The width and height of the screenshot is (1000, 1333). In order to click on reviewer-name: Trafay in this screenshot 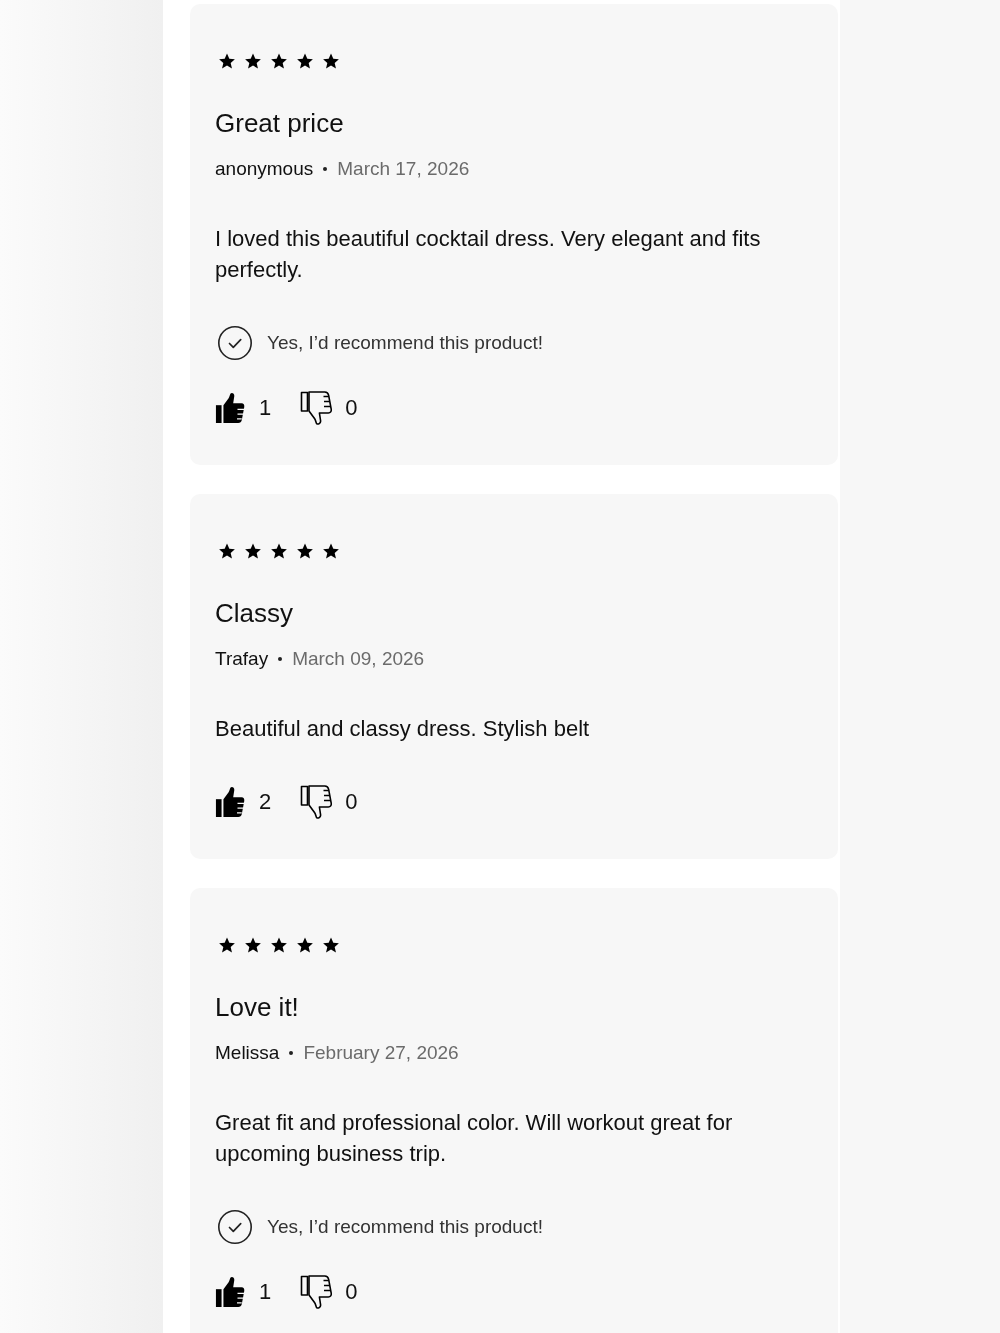, I will do `click(242, 659)`.